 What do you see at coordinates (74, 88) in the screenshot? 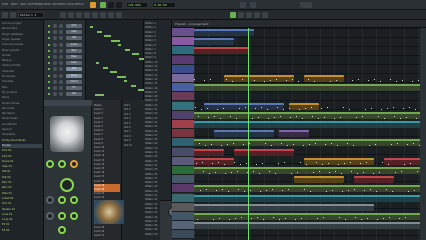
I see `channel-button: FX` at bounding box center [74, 88].